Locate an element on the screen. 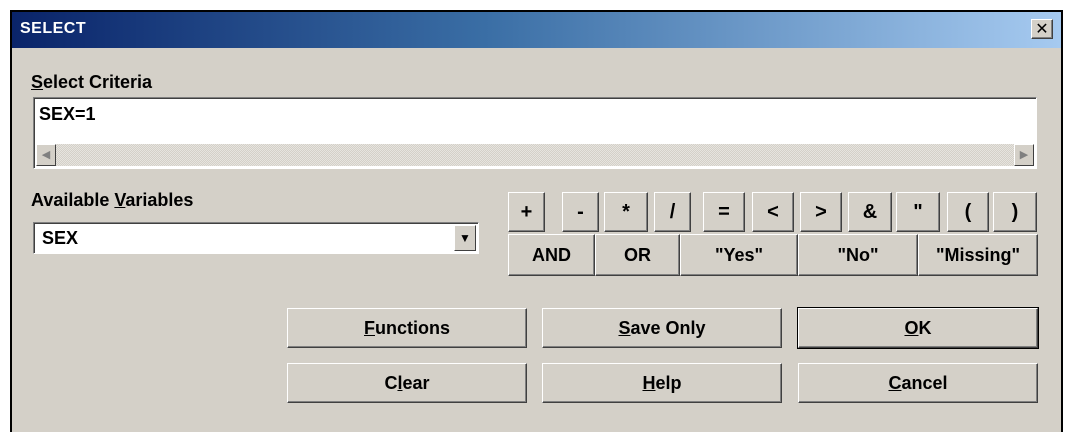  selected-variable: SEX is located at coordinates (60, 238).